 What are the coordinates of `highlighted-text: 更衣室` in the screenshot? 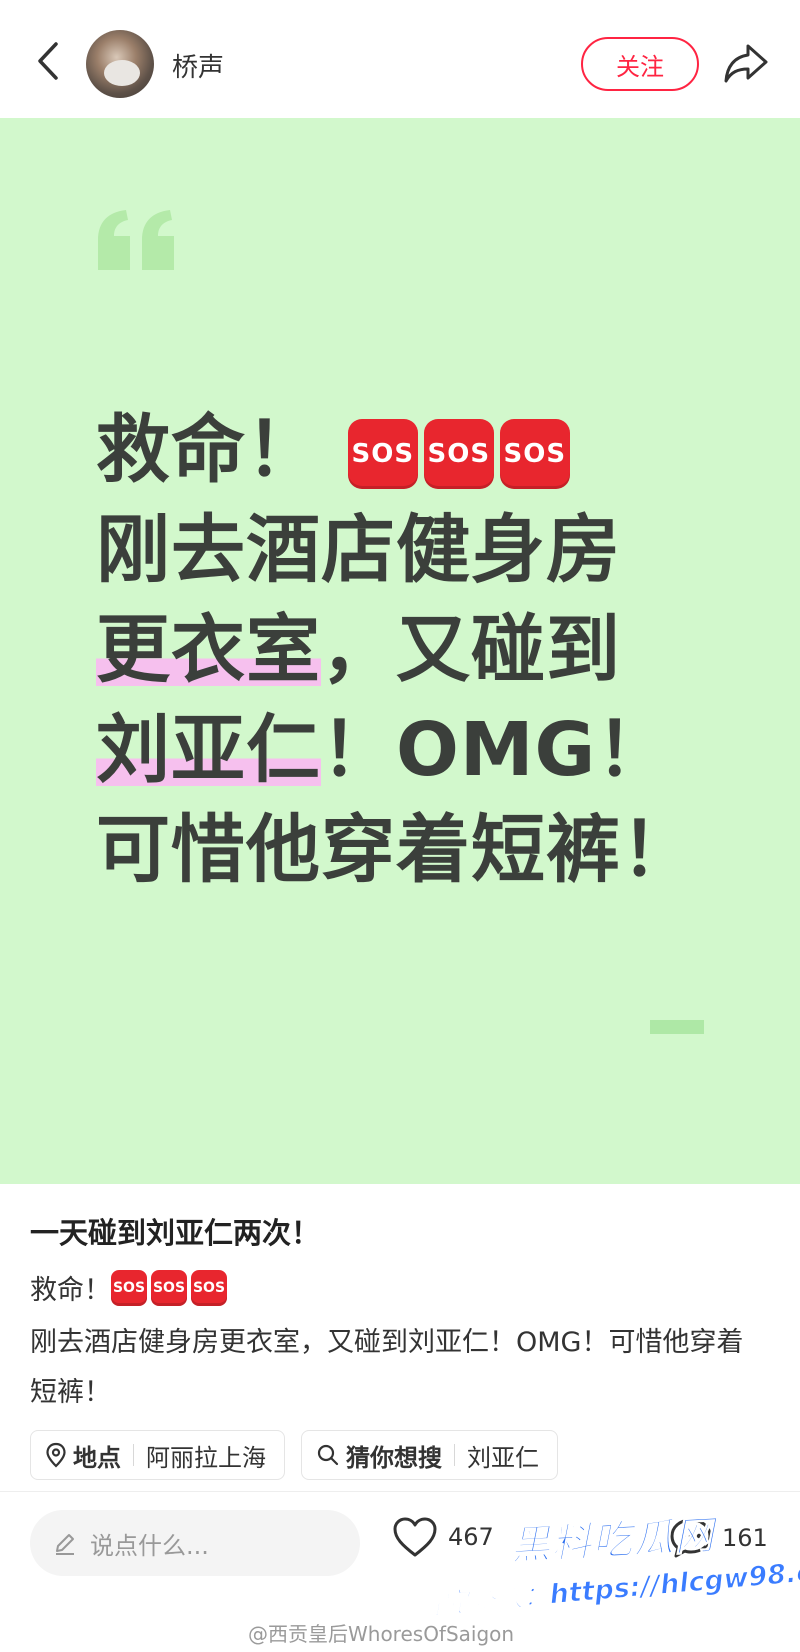 It's located at (208, 650).